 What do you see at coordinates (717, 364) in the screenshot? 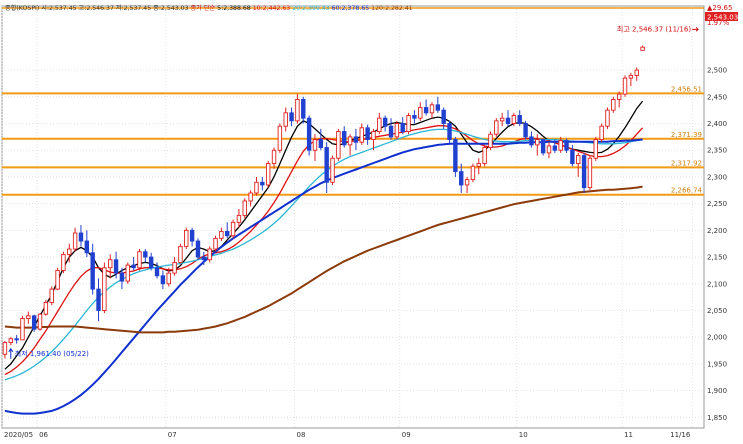
I see `y-tick-label: 1,950` at bounding box center [717, 364].